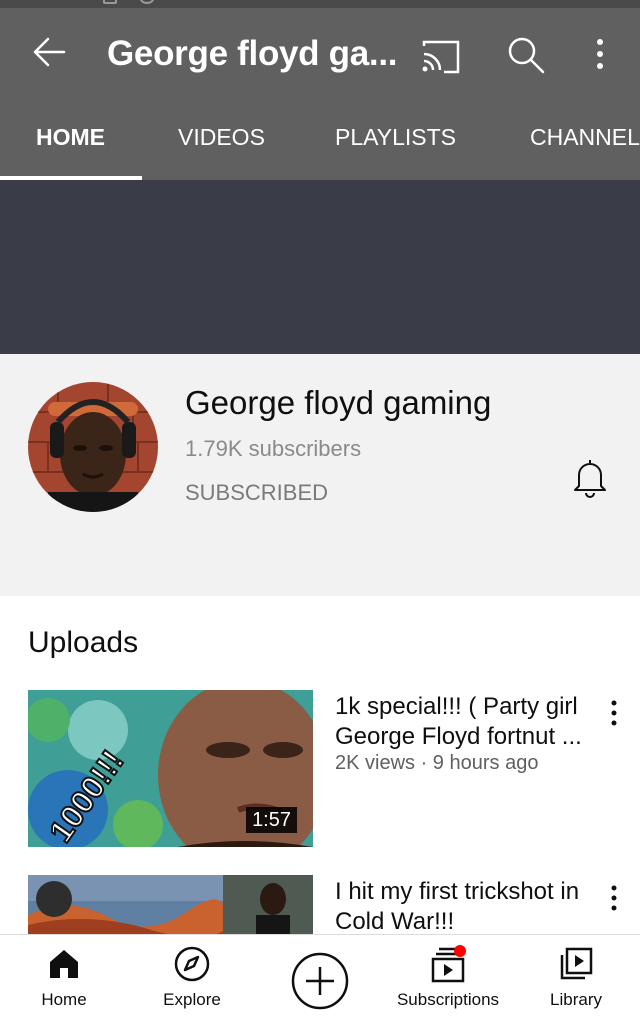 The image size is (640, 1016). What do you see at coordinates (83, 642) in the screenshot?
I see `uploads-heading: Uploads` at bounding box center [83, 642].